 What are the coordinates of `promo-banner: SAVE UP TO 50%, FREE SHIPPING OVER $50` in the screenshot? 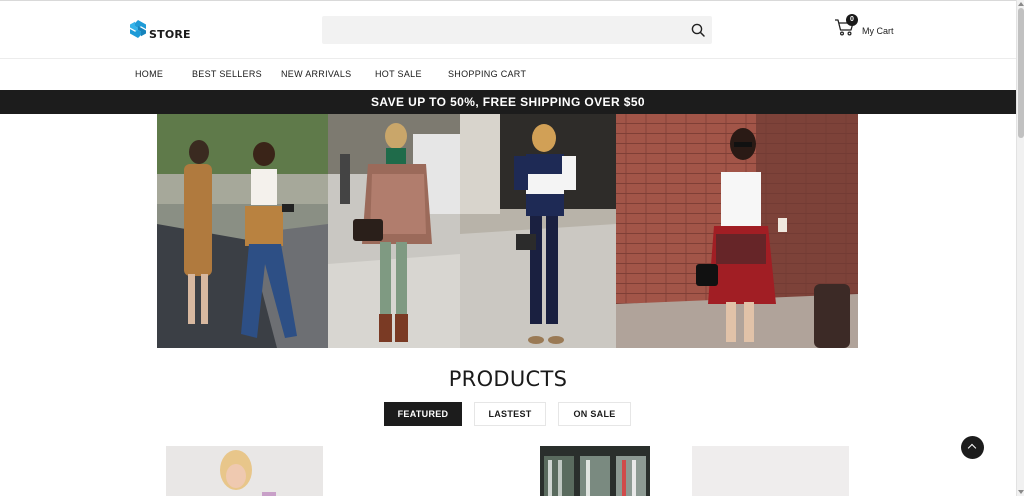 It's located at (508, 102).